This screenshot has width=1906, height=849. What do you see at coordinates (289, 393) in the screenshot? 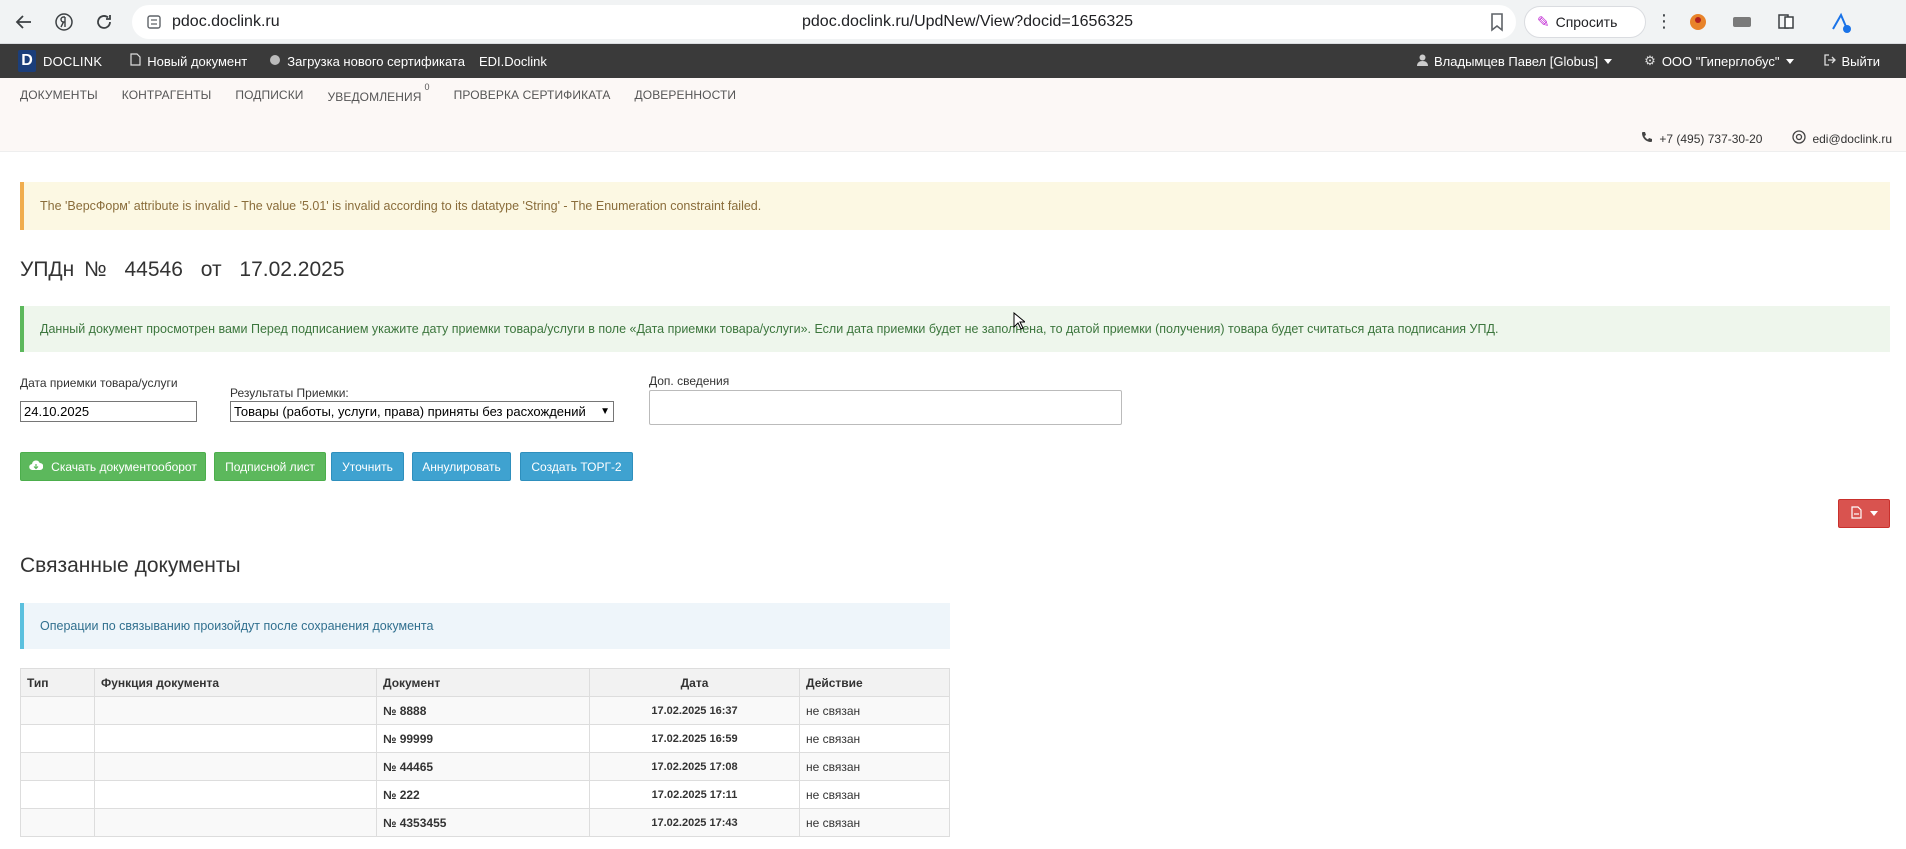
I see `acceptance-result-label: Результаты Приемки:` at bounding box center [289, 393].